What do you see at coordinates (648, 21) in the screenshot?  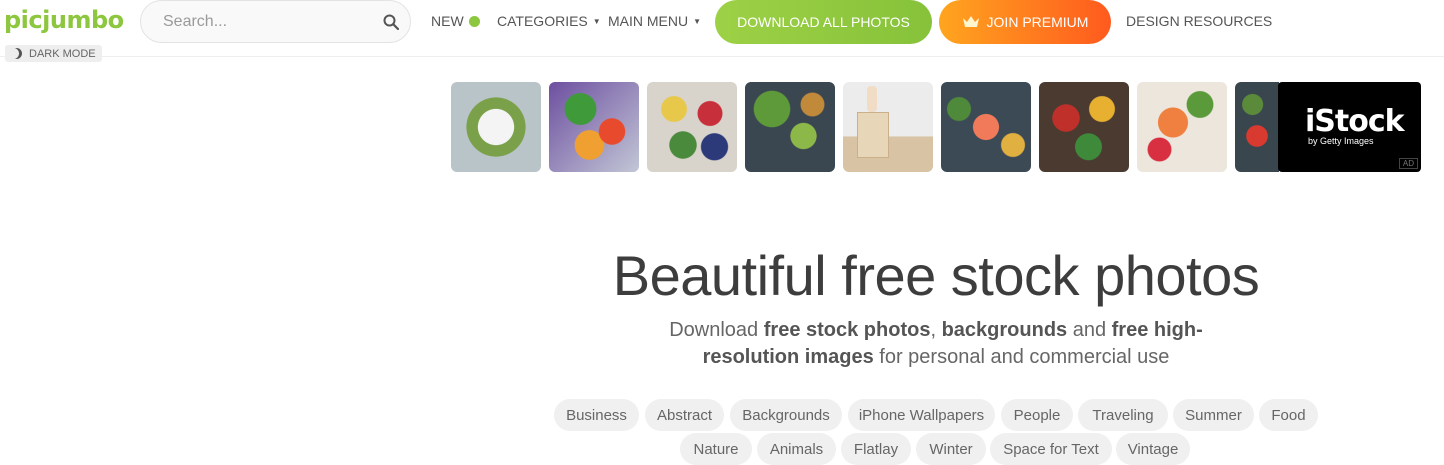 I see `nav-main-menu-label: MAIN MENU` at bounding box center [648, 21].